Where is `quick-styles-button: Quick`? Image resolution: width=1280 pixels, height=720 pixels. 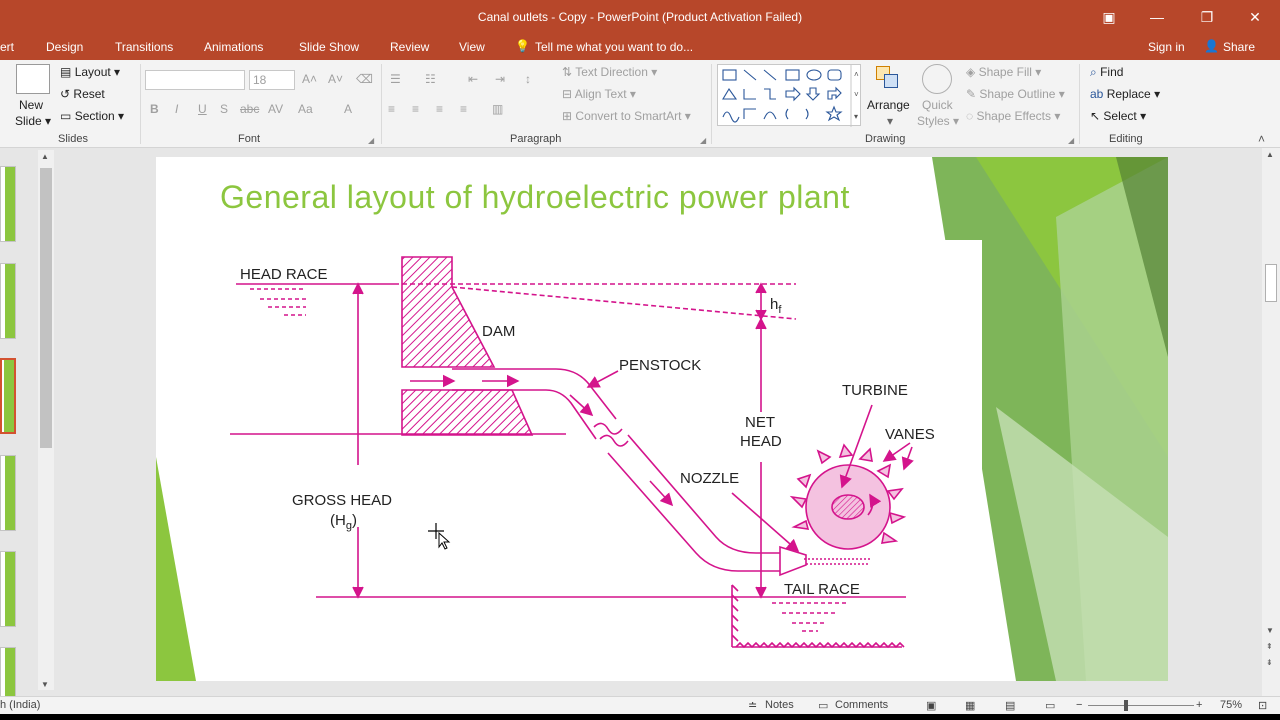 quick-styles-button: Quick is located at coordinates (937, 105).